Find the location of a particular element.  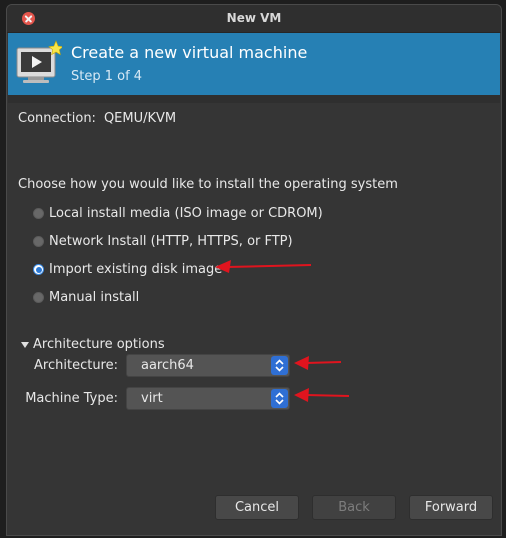

radio-label: Manual install is located at coordinates (94, 297).